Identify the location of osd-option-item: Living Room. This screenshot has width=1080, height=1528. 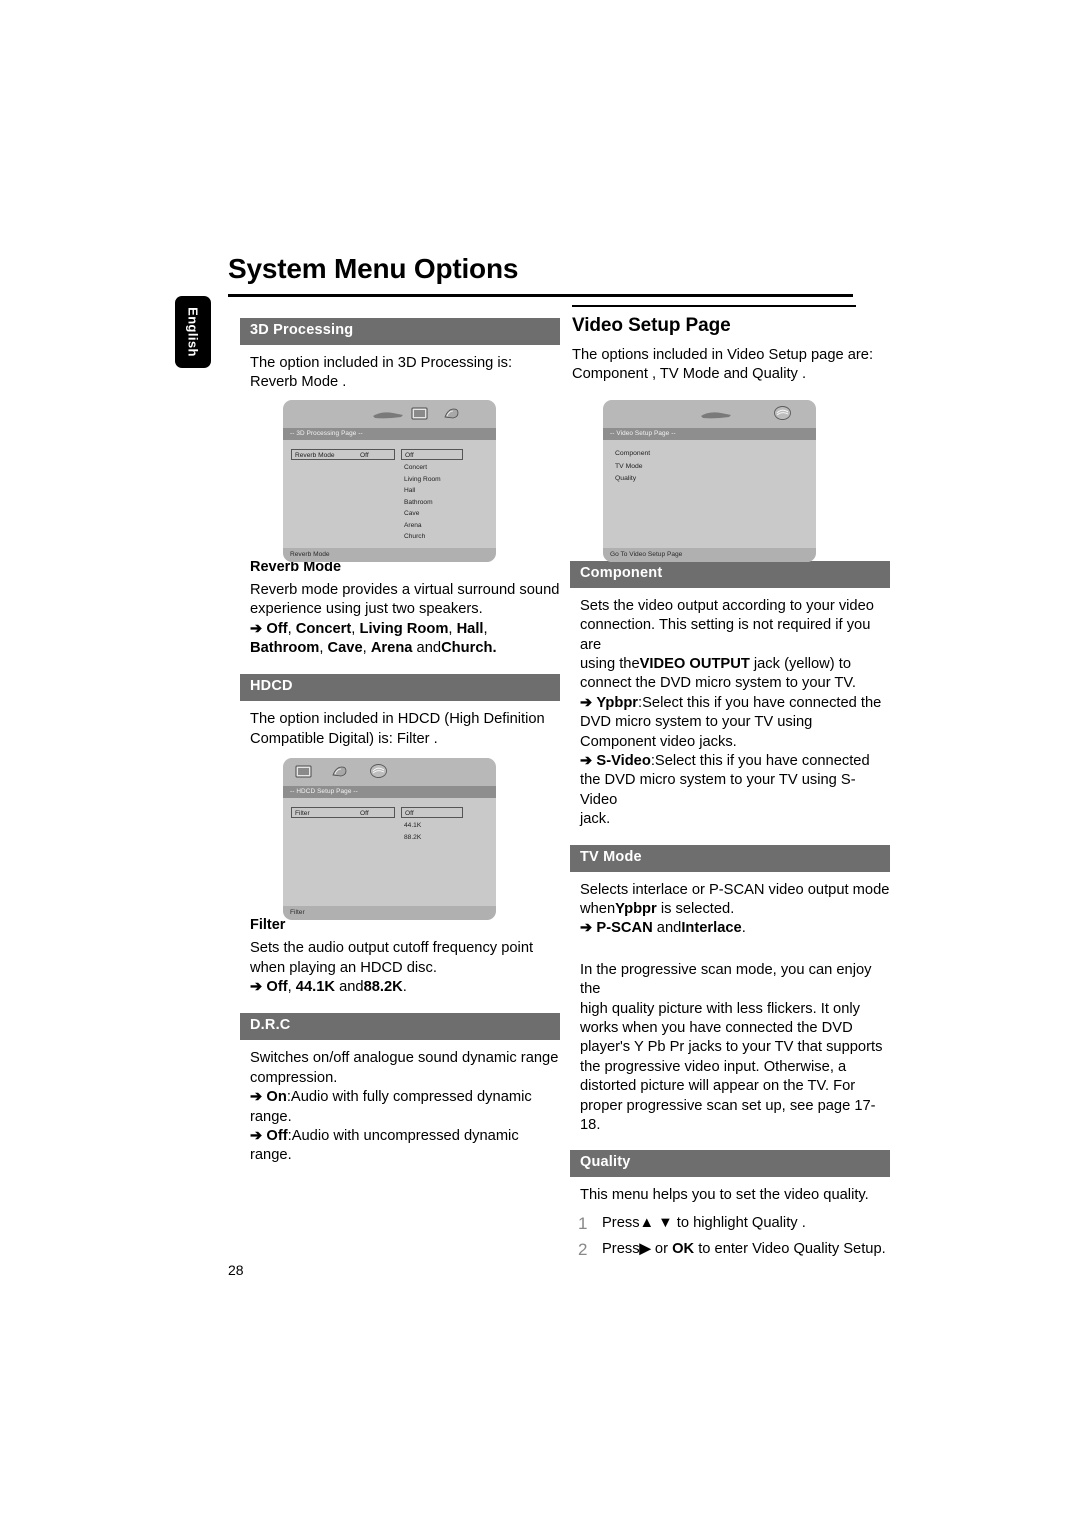
(422, 480).